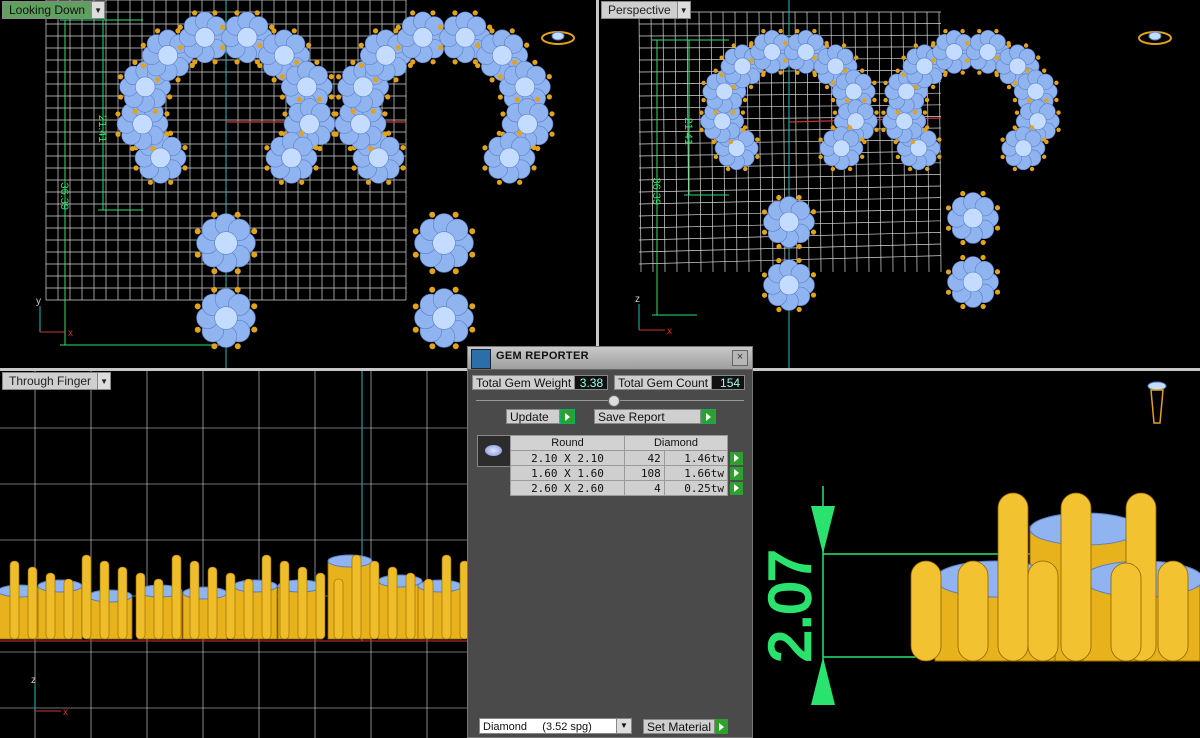 Image resolution: width=1200 pixels, height=738 pixels. Describe the element at coordinates (627, 488) in the screenshot. I see `table-row: 2.60 X 2.60 4 0.25tw` at that location.